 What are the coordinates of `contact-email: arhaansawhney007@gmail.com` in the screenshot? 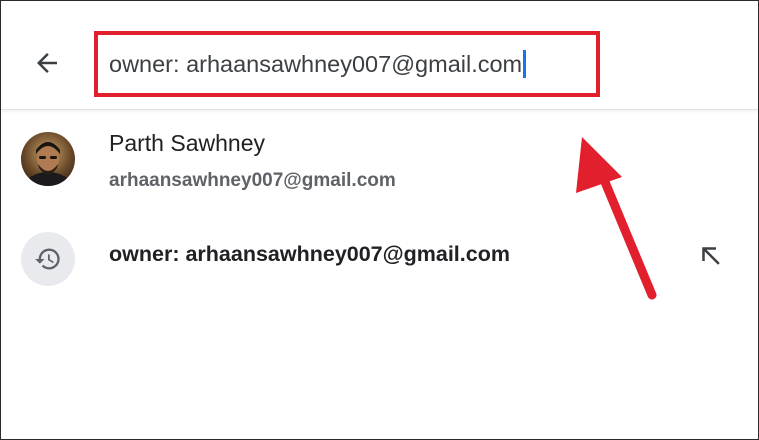 It's located at (252, 180).